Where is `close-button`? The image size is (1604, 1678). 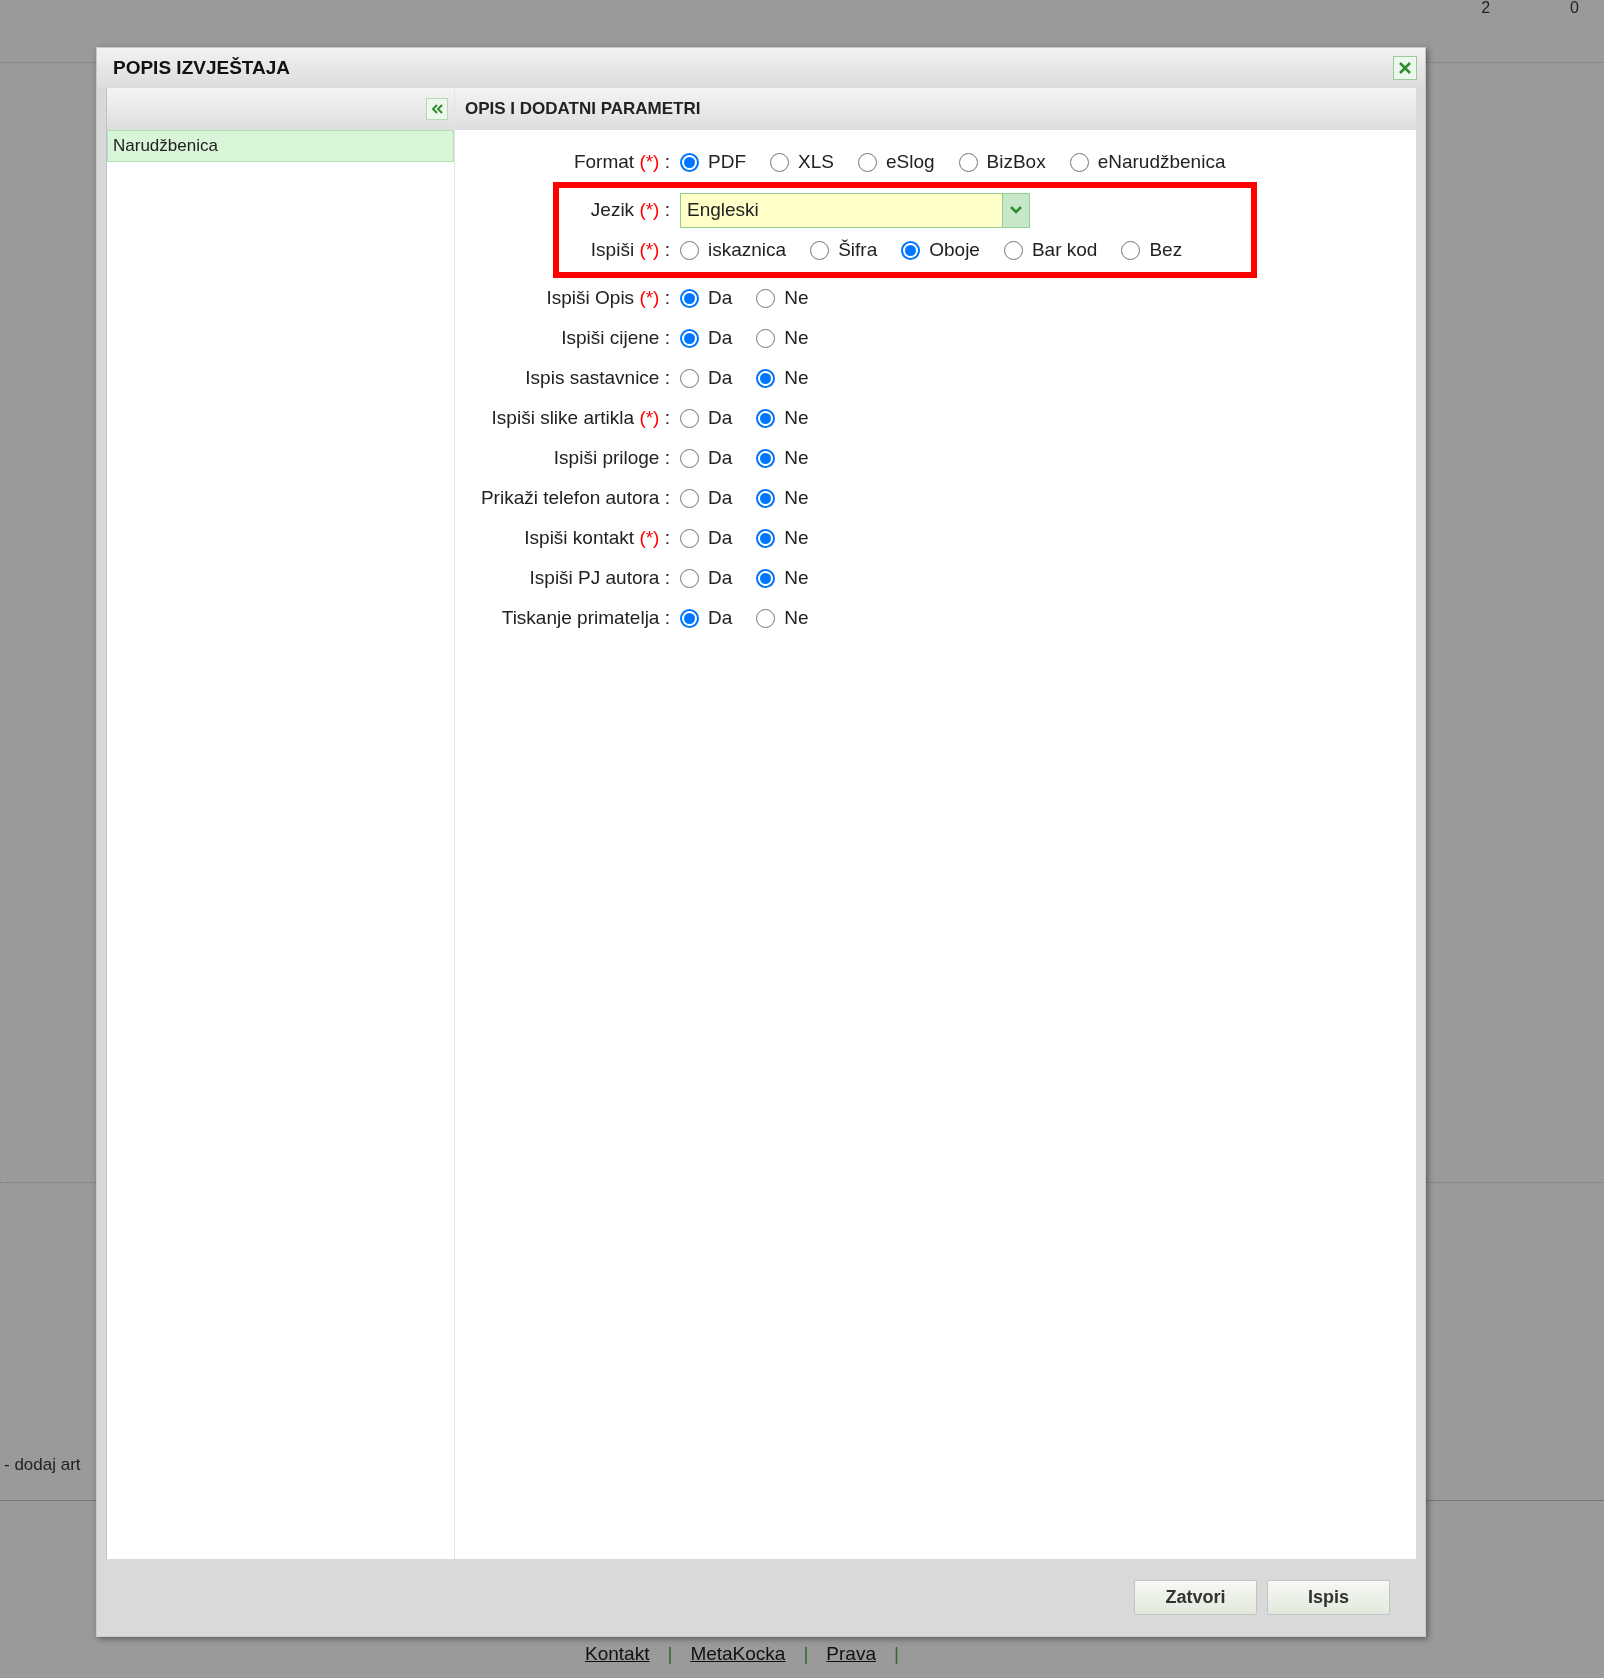 close-button is located at coordinates (1405, 68).